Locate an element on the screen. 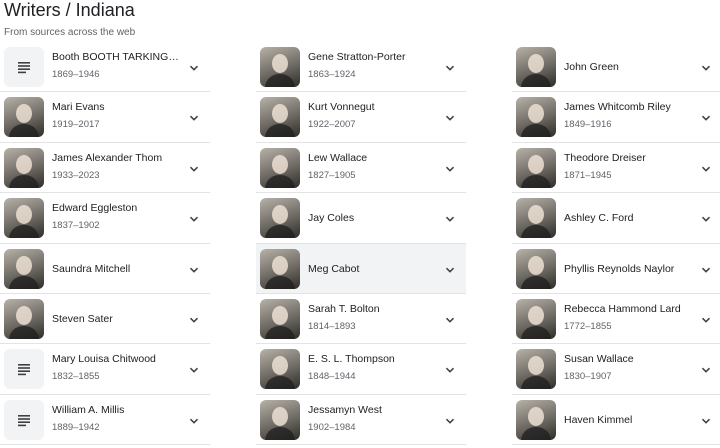  writer-item-phyllis-reynolds-naylor: Phyllis Reynolds Naylor is located at coordinates (616, 269).